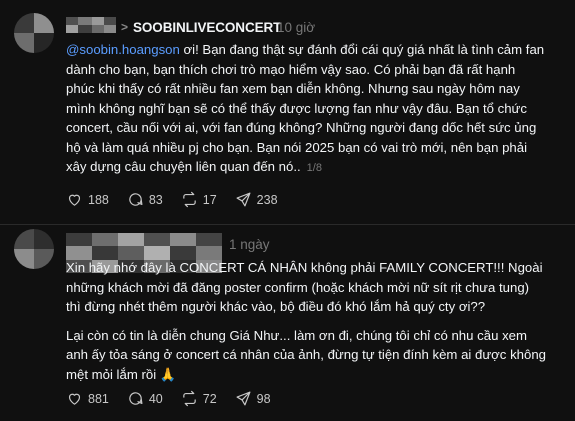 The height and width of the screenshot is (421, 575). I want to click on username-pixelated, so click(91, 25).